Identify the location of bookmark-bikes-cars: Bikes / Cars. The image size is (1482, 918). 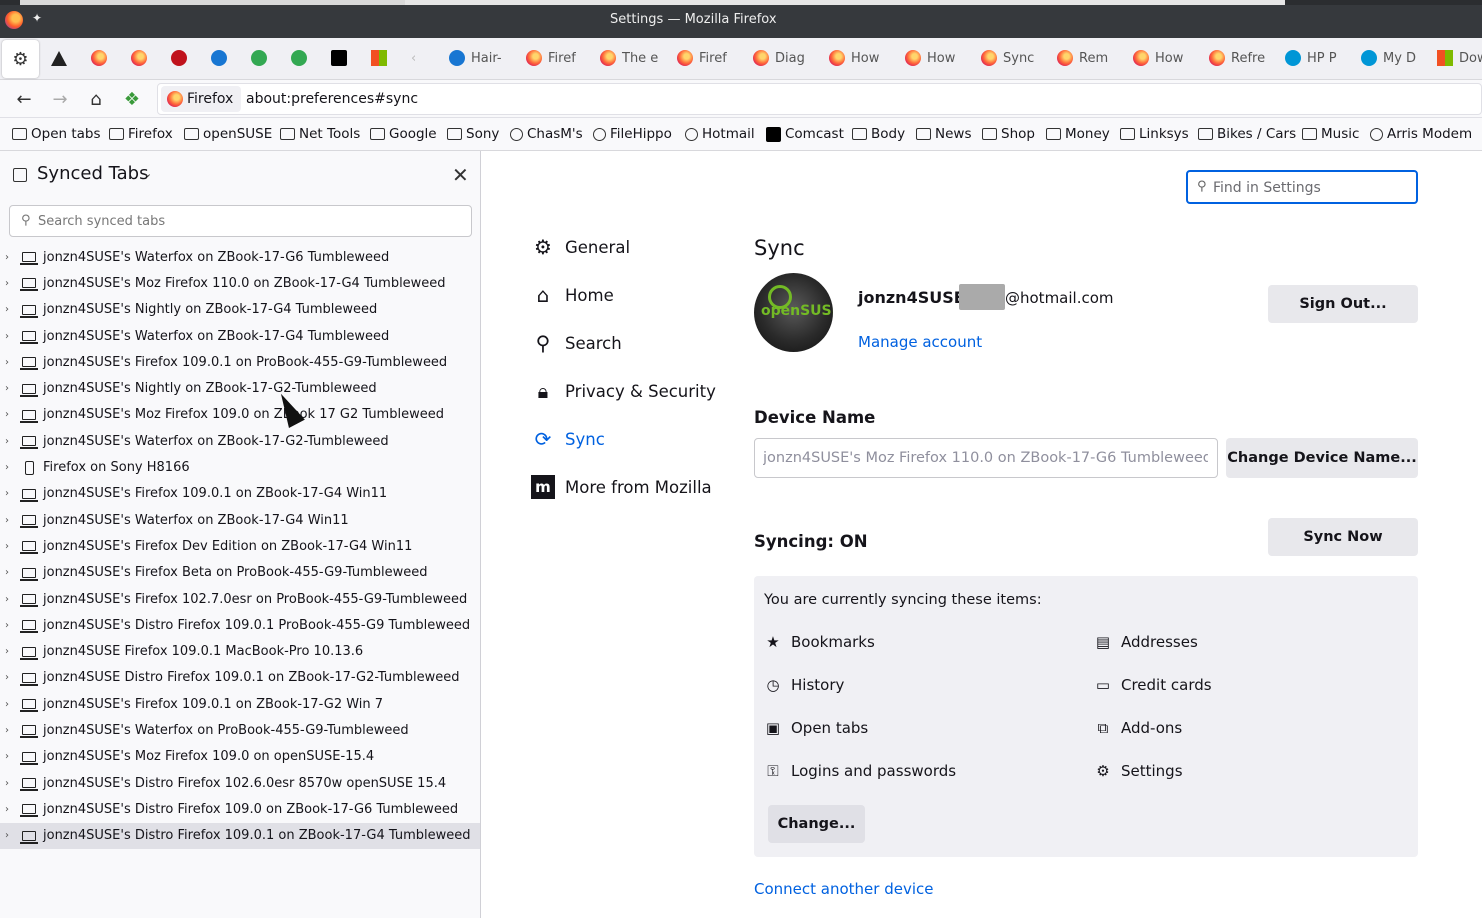
(1247, 134).